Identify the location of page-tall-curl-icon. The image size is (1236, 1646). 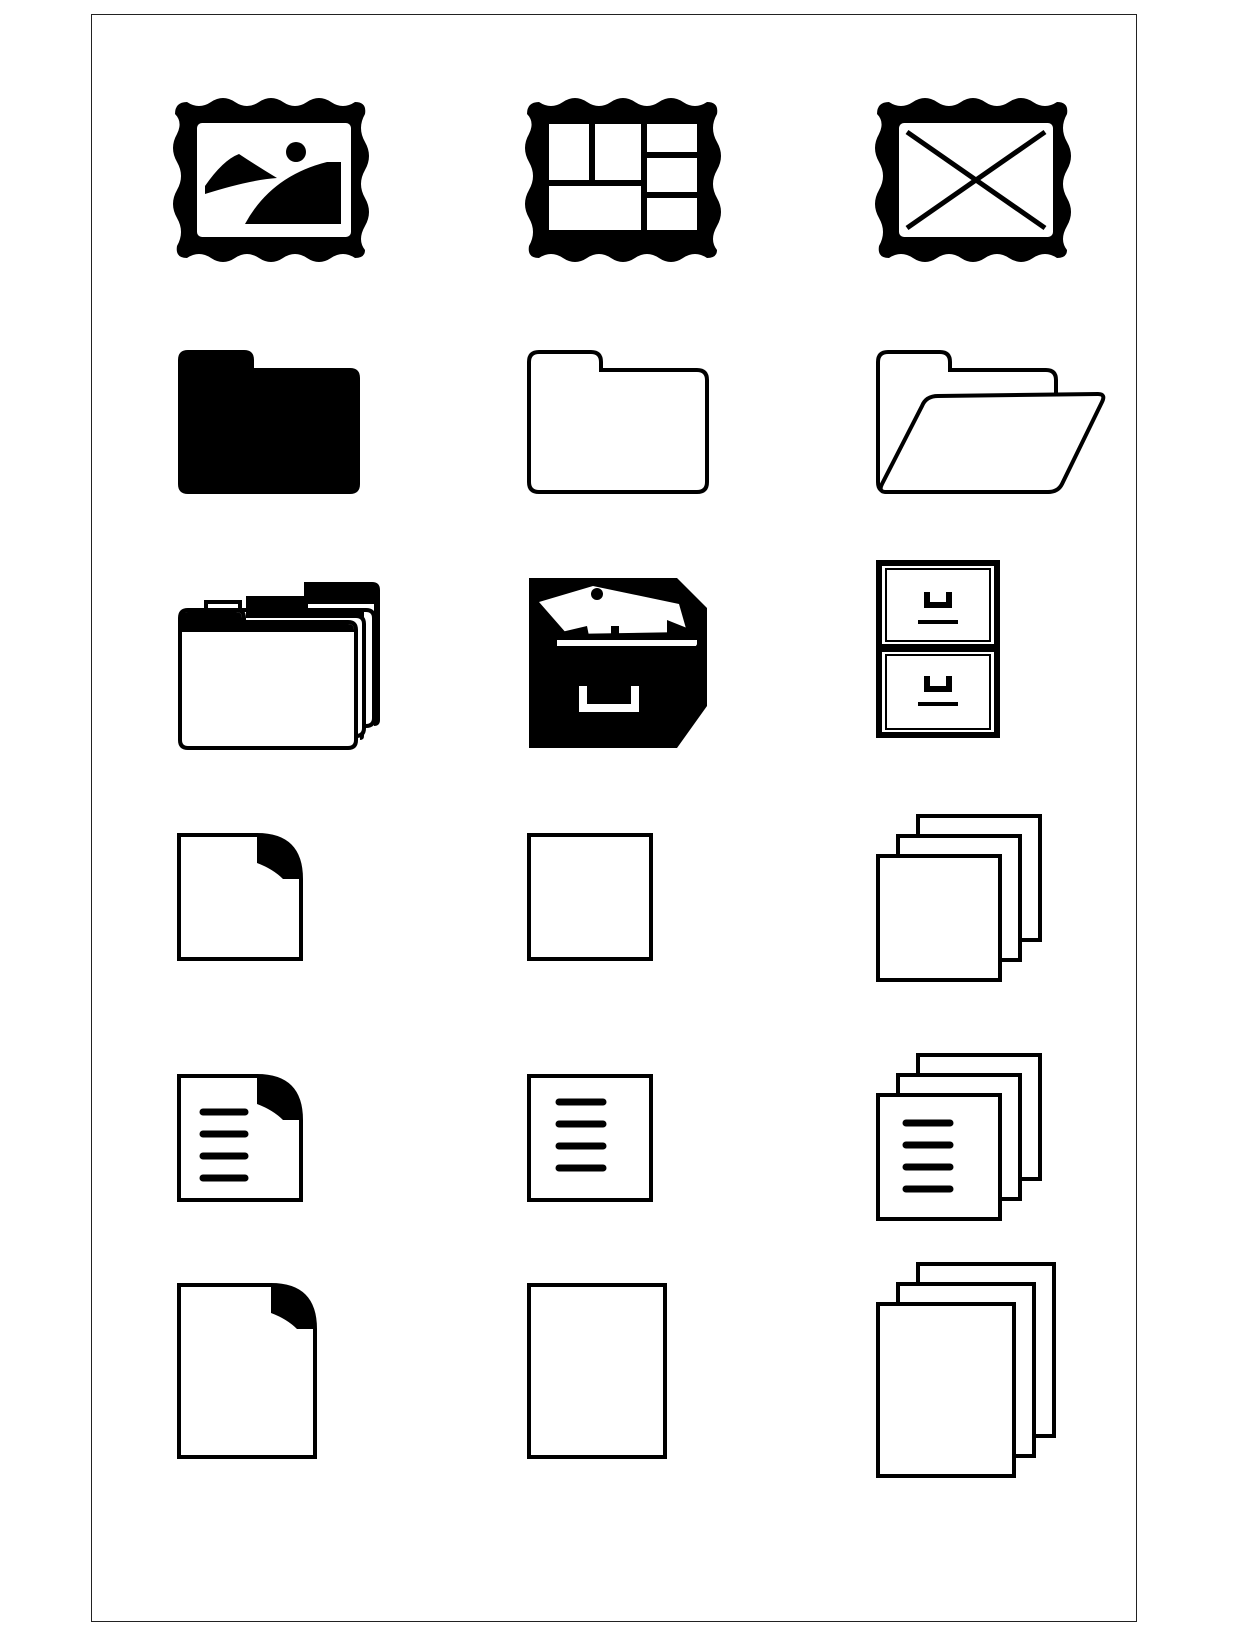
(247, 1371).